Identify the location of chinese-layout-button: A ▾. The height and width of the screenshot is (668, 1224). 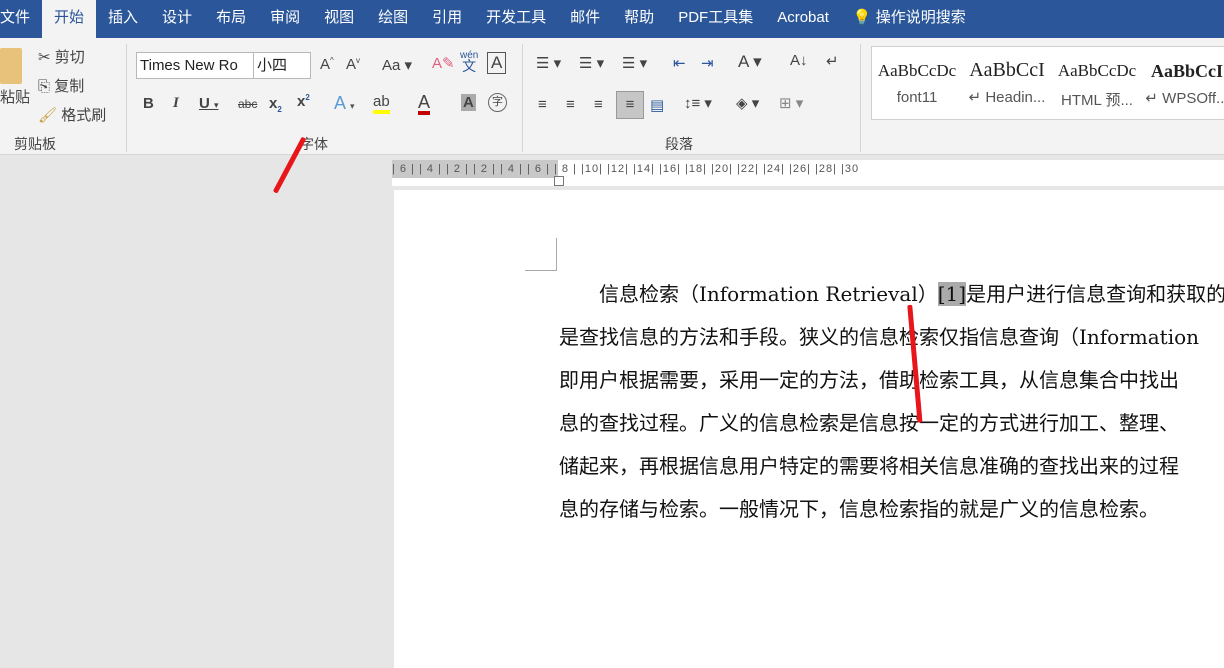
(750, 62).